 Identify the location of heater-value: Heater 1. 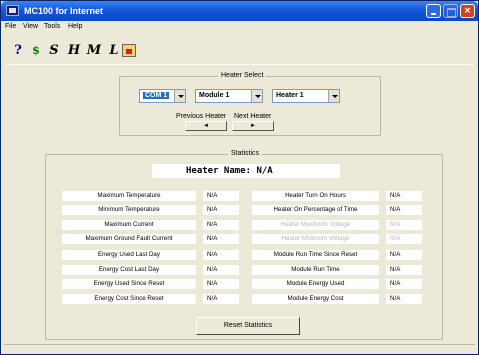
(290, 95).